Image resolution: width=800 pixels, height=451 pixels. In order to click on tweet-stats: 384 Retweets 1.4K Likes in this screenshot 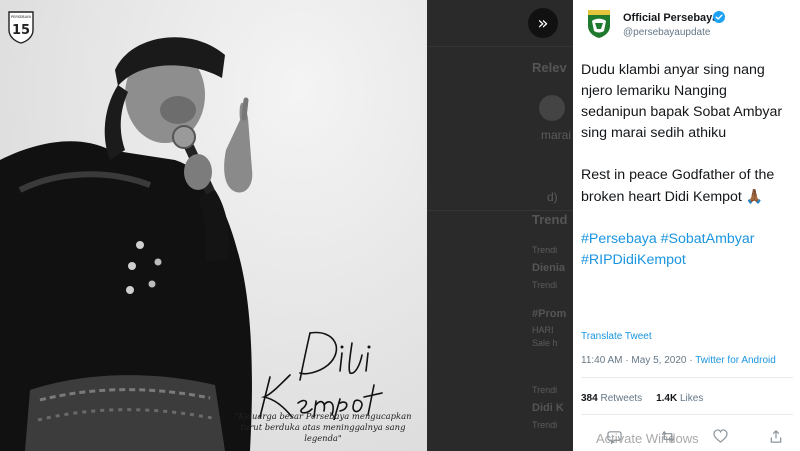, I will do `click(642, 398)`.